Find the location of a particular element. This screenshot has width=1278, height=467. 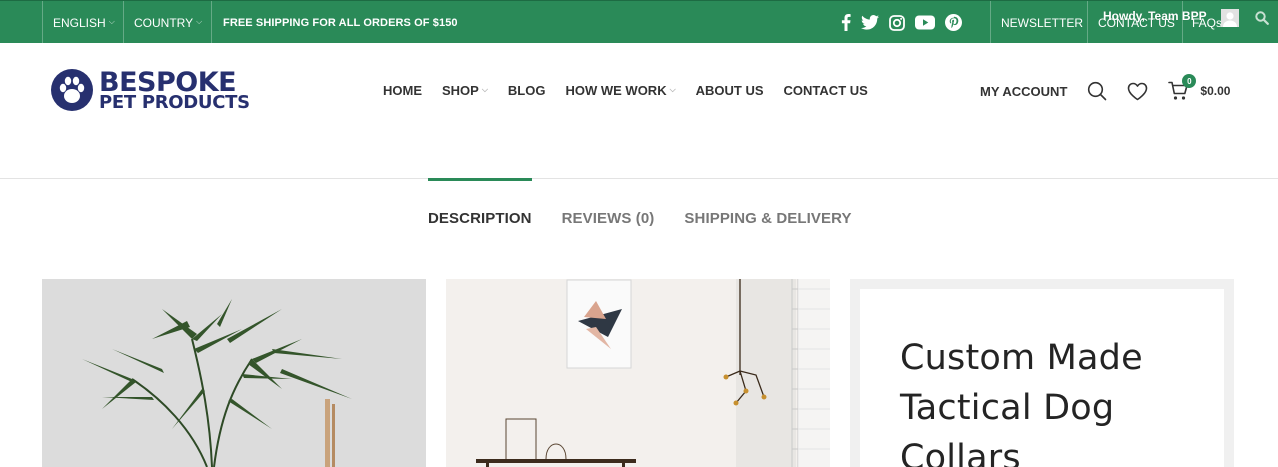

nav-blog: BLOG is located at coordinates (527, 90).